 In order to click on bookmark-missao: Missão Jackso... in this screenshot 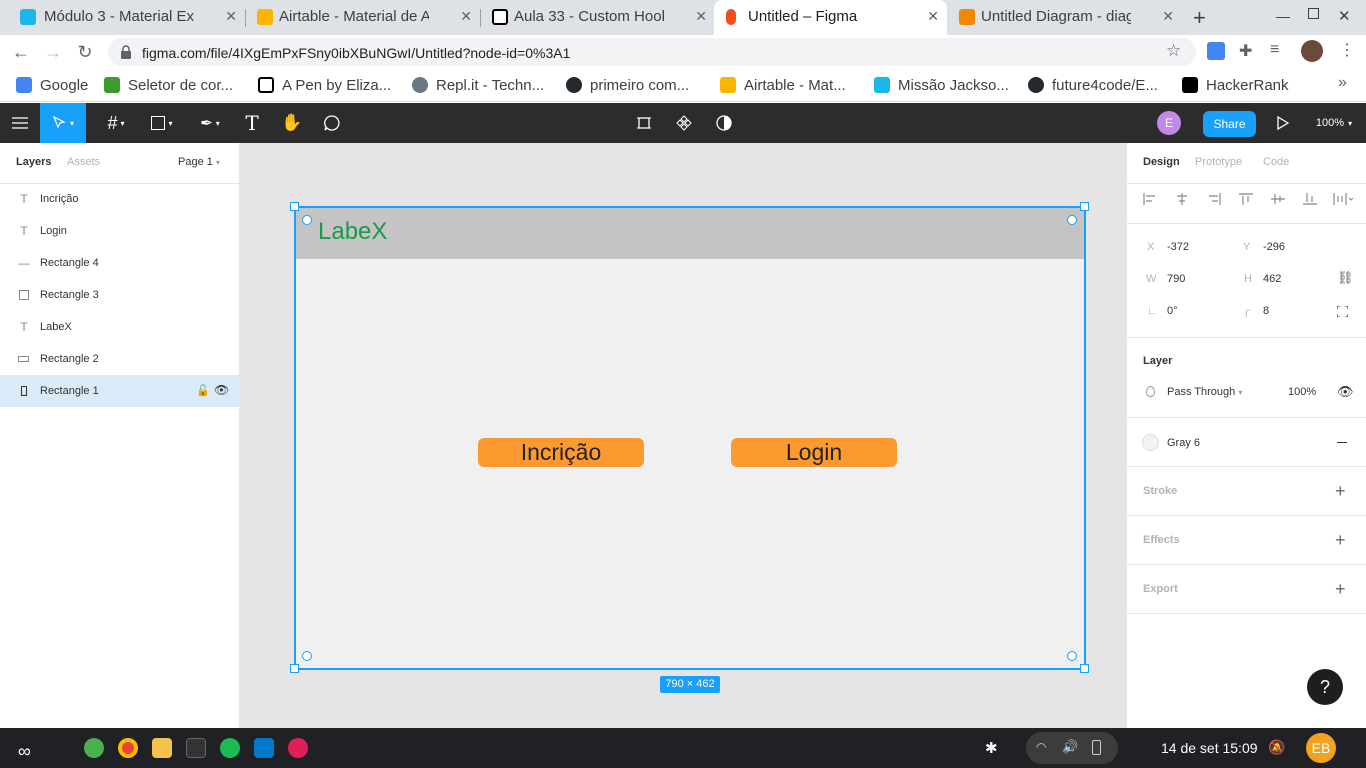, I will do `click(941, 85)`.